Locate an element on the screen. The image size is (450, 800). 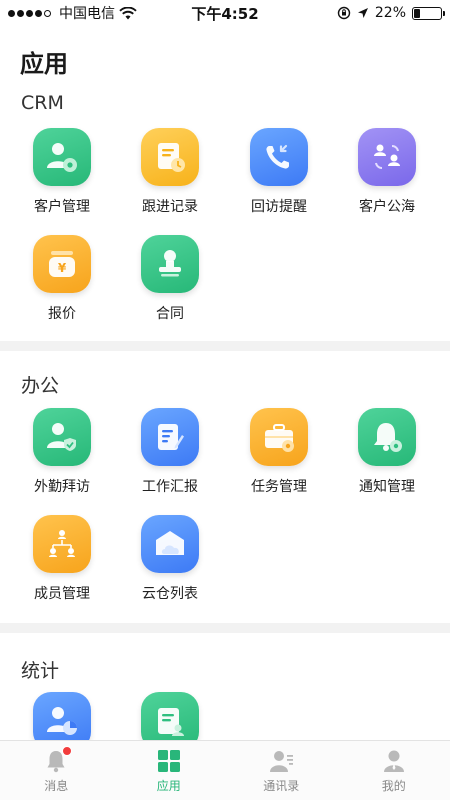
app-follow-record: 跟进记录 is located at coordinates (170, 172).